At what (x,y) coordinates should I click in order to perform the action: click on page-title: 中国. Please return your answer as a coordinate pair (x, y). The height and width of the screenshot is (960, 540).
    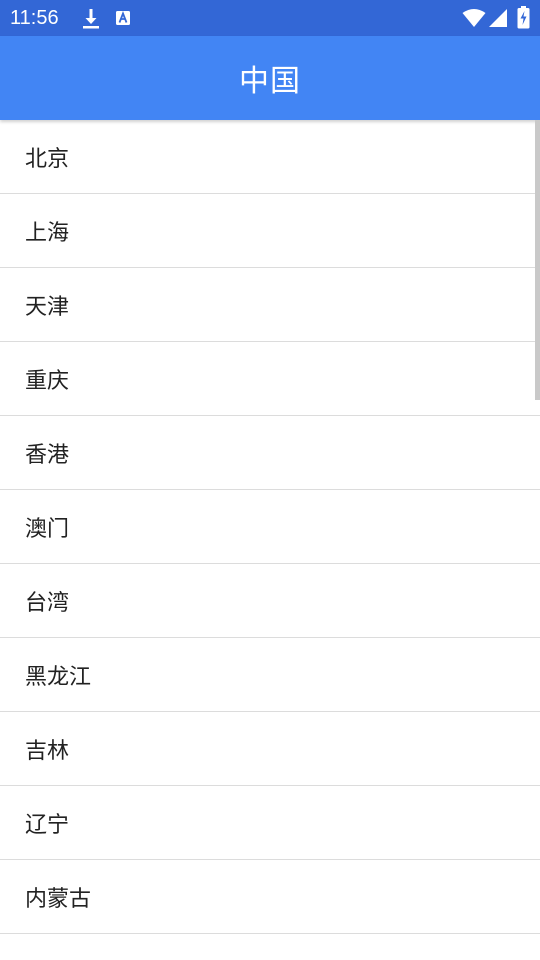
    Looking at the image, I should click on (270, 81).